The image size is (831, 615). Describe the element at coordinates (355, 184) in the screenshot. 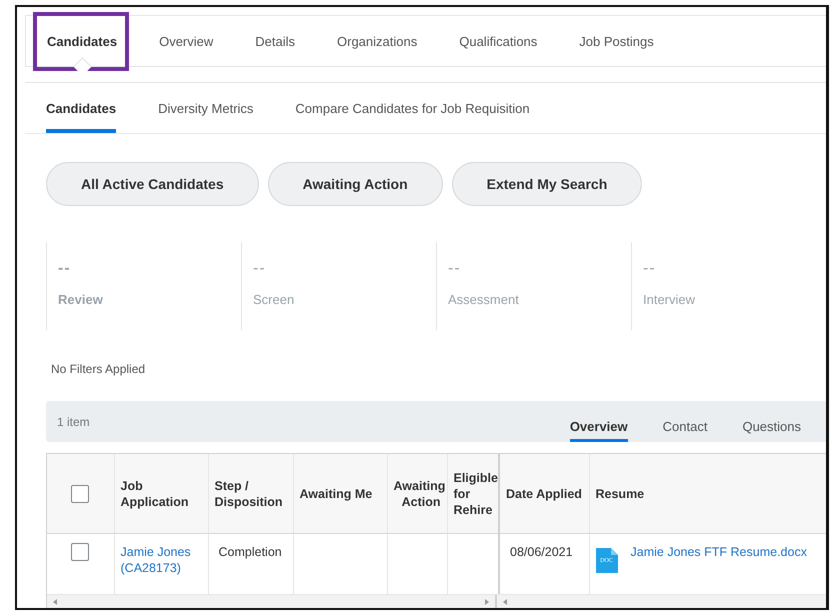

I see `filter-button: Awaiting Action` at that location.